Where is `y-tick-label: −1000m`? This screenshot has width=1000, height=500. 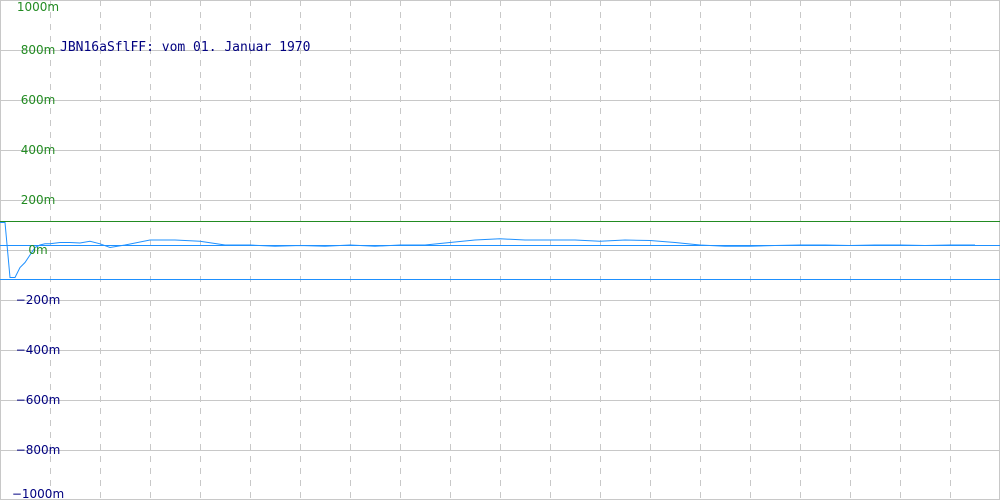 y-tick-label: −1000m is located at coordinates (38, 493).